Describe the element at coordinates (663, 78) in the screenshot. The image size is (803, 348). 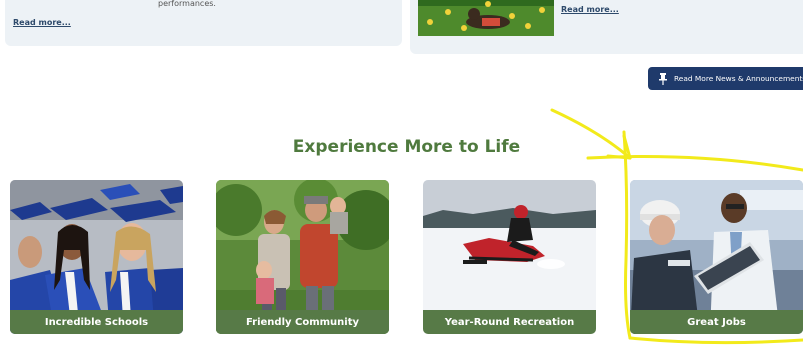
I see `pin-icon` at that location.